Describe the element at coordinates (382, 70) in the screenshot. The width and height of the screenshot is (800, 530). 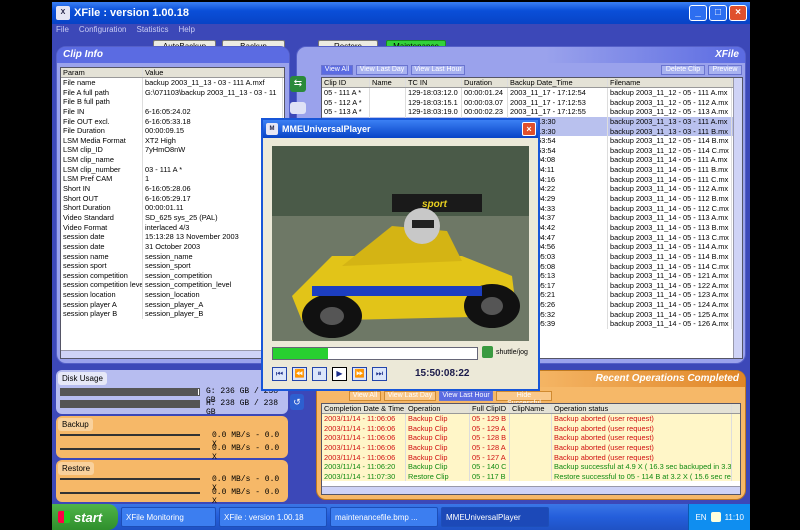
I see `view-last-day-button: View Last Day` at that location.